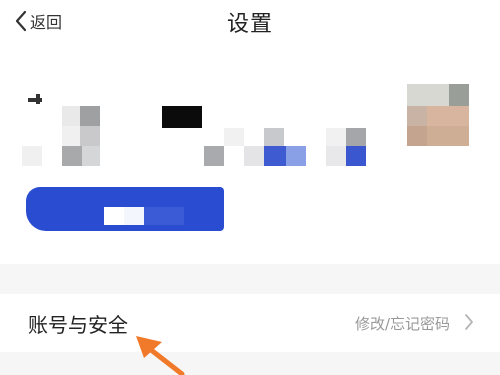 This screenshot has width=500, height=375. I want to click on pixelated-nickname-banner, so click(125, 209).